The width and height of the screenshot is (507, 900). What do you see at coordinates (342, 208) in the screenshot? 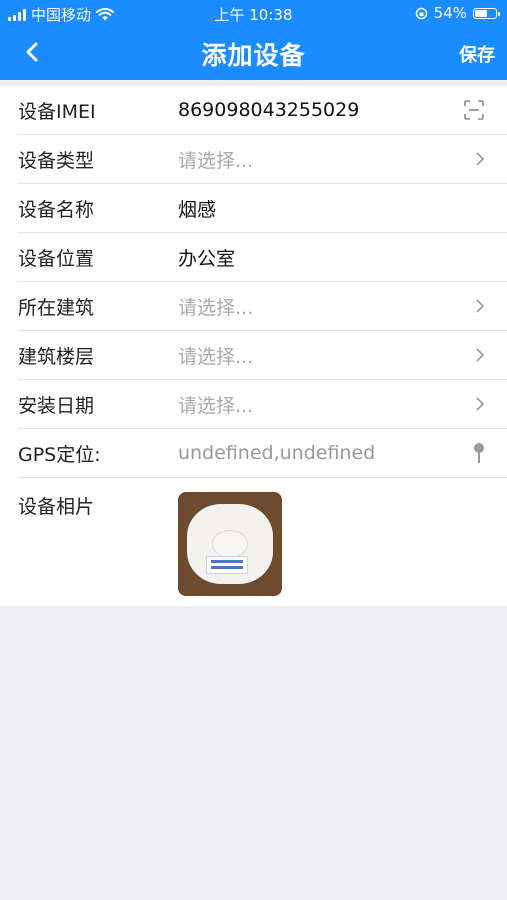
I see `device-name-input: 烟感` at bounding box center [342, 208].